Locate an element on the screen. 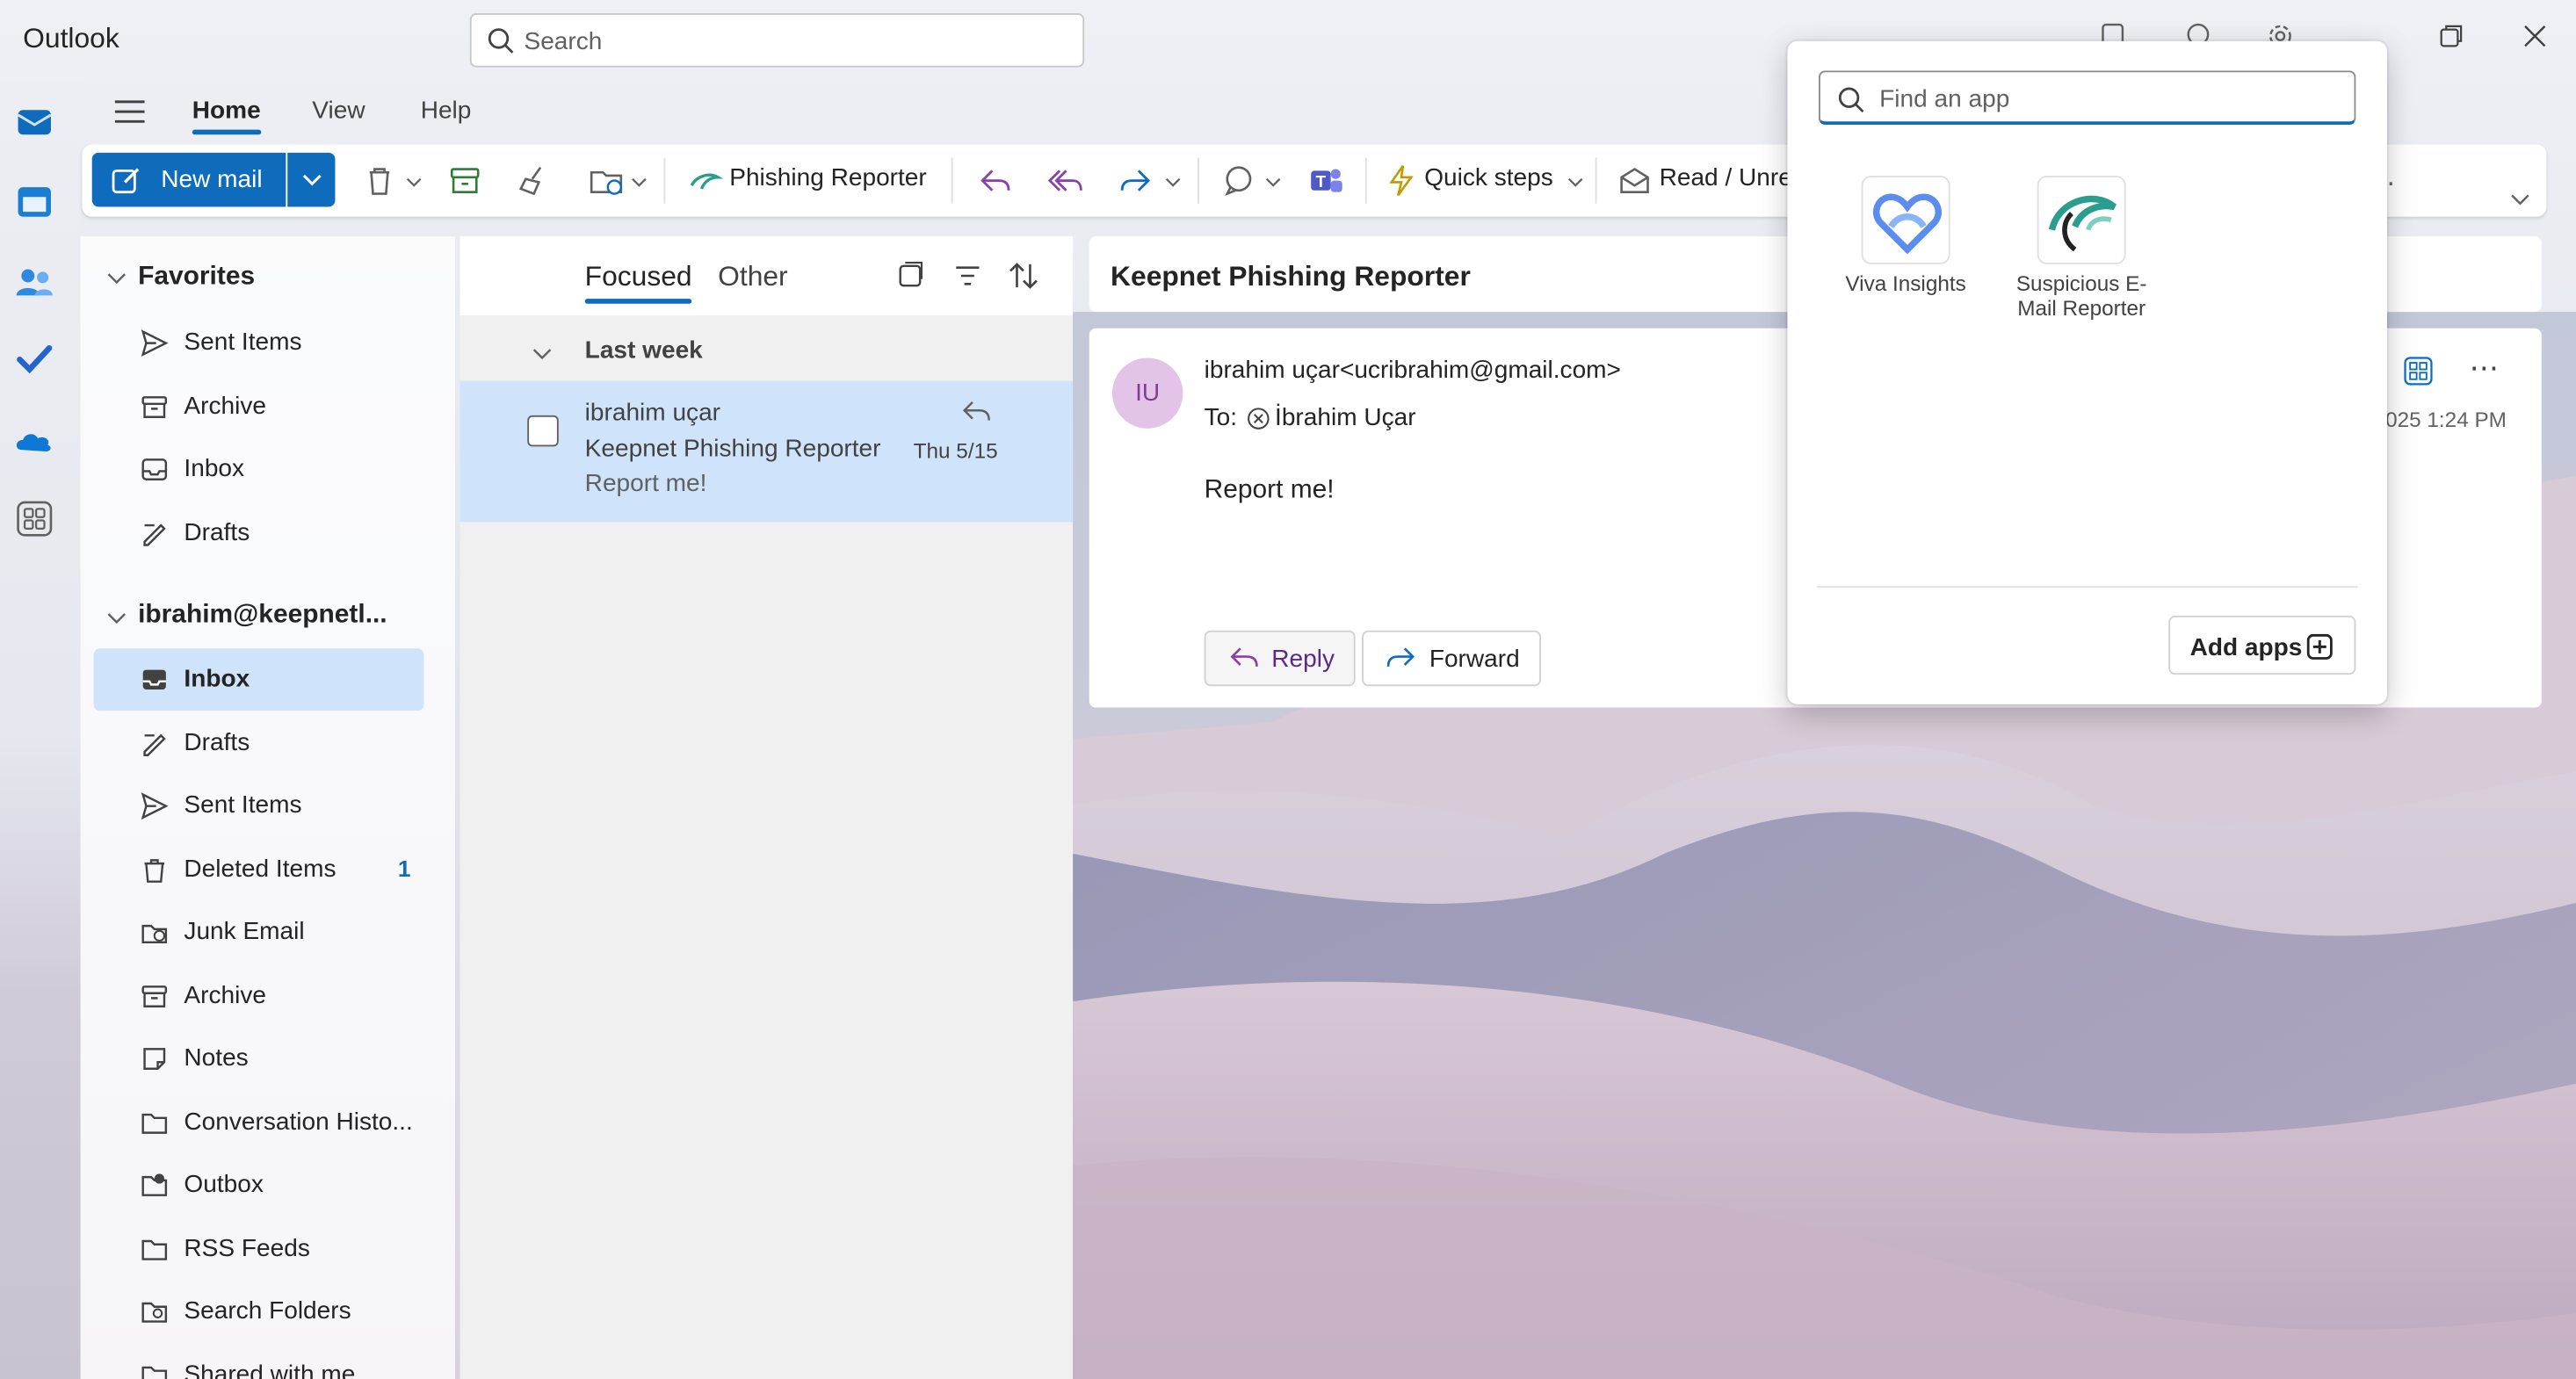  message-date: 025 1:24 PM is located at coordinates (2446, 419).